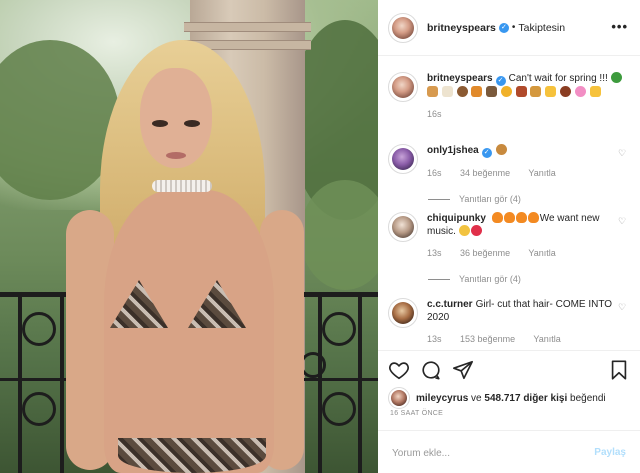 This screenshot has height=473, width=640. Describe the element at coordinates (521, 91) in the screenshot. I see `boot-emoji-icon` at that location.